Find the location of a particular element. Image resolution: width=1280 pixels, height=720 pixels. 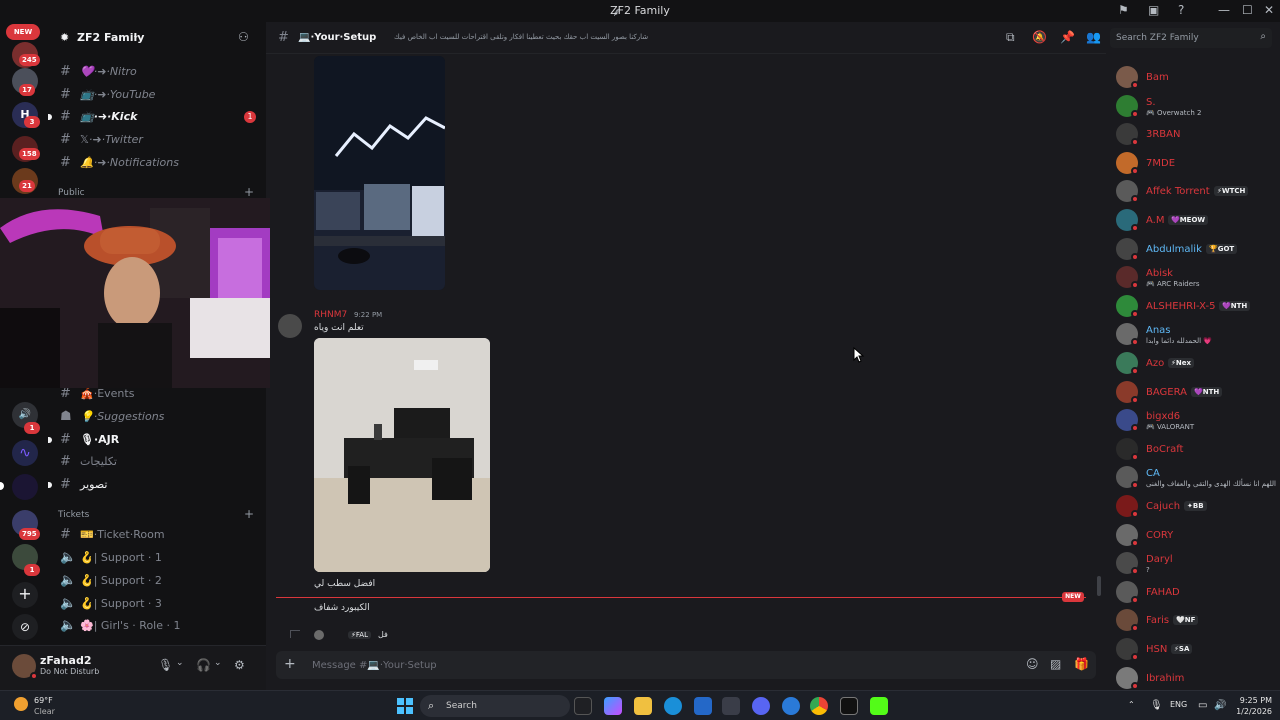

member-item: BoCraft is located at coordinates (1196, 449).